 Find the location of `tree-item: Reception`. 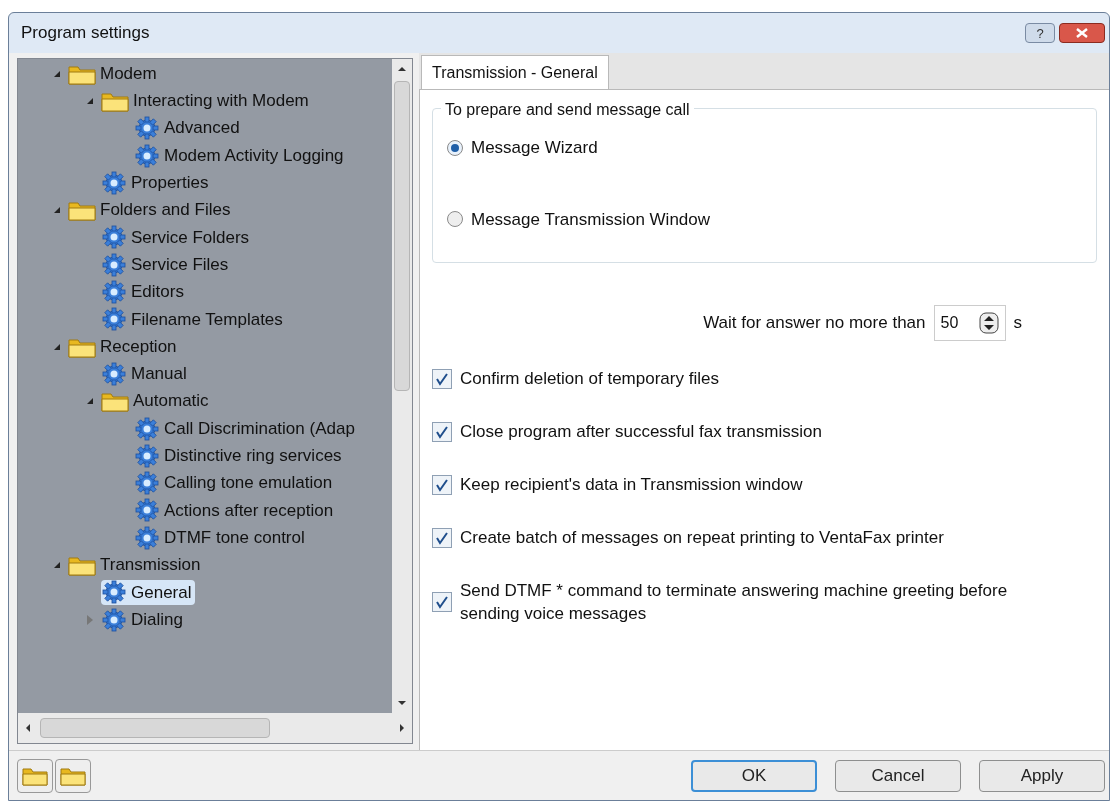

tree-item: Reception is located at coordinates (124, 346).